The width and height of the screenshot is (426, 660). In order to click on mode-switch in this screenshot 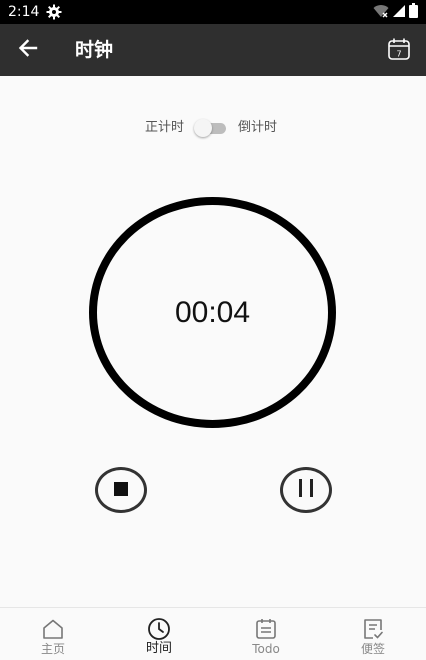, I will do `click(210, 128)`.